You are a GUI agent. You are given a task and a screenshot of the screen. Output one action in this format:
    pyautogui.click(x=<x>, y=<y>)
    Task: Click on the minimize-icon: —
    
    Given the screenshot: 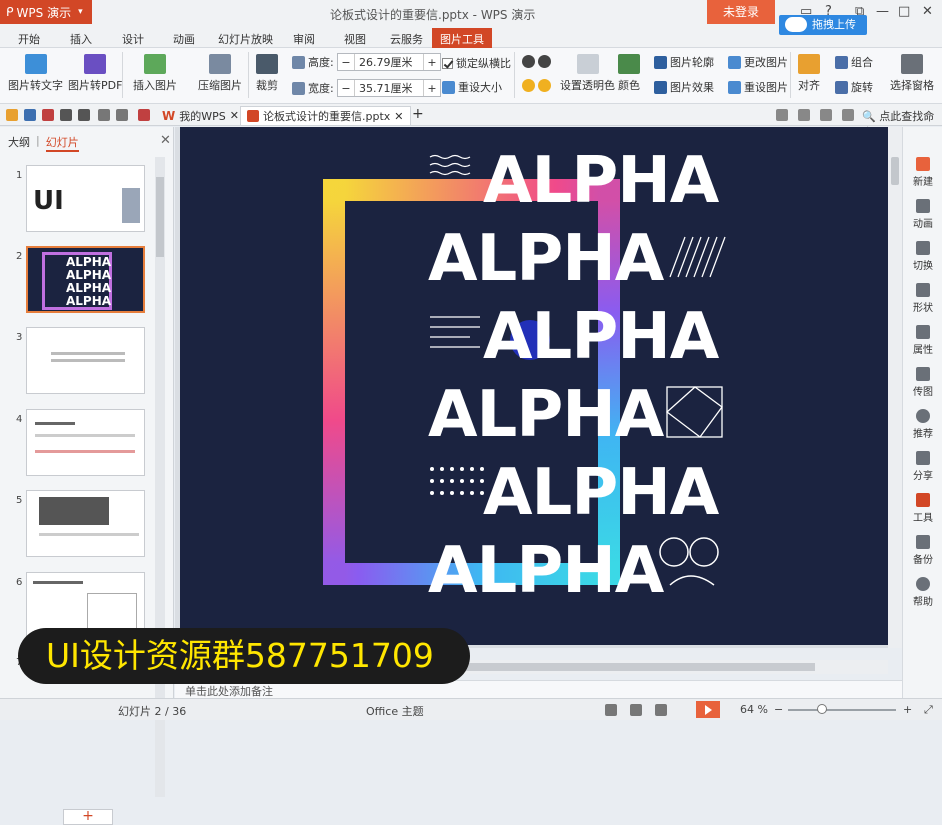 What is the action you would take?
    pyautogui.click(x=882, y=11)
    